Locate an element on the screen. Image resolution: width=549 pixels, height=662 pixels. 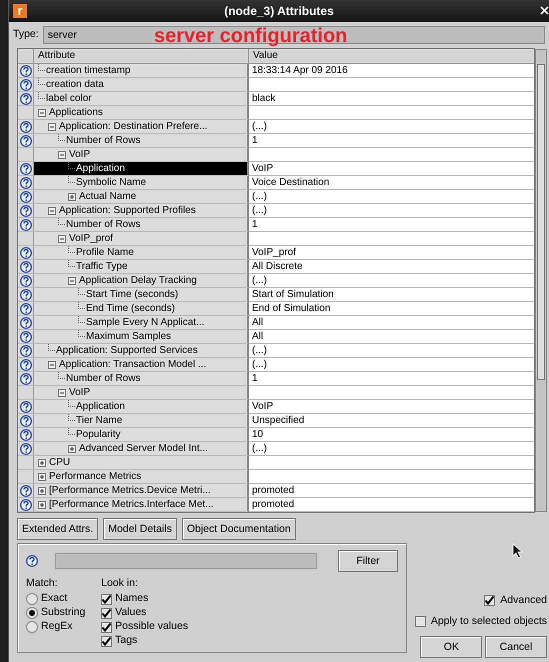
attribute-cell: Symbolic Name is located at coordinates (141, 183).